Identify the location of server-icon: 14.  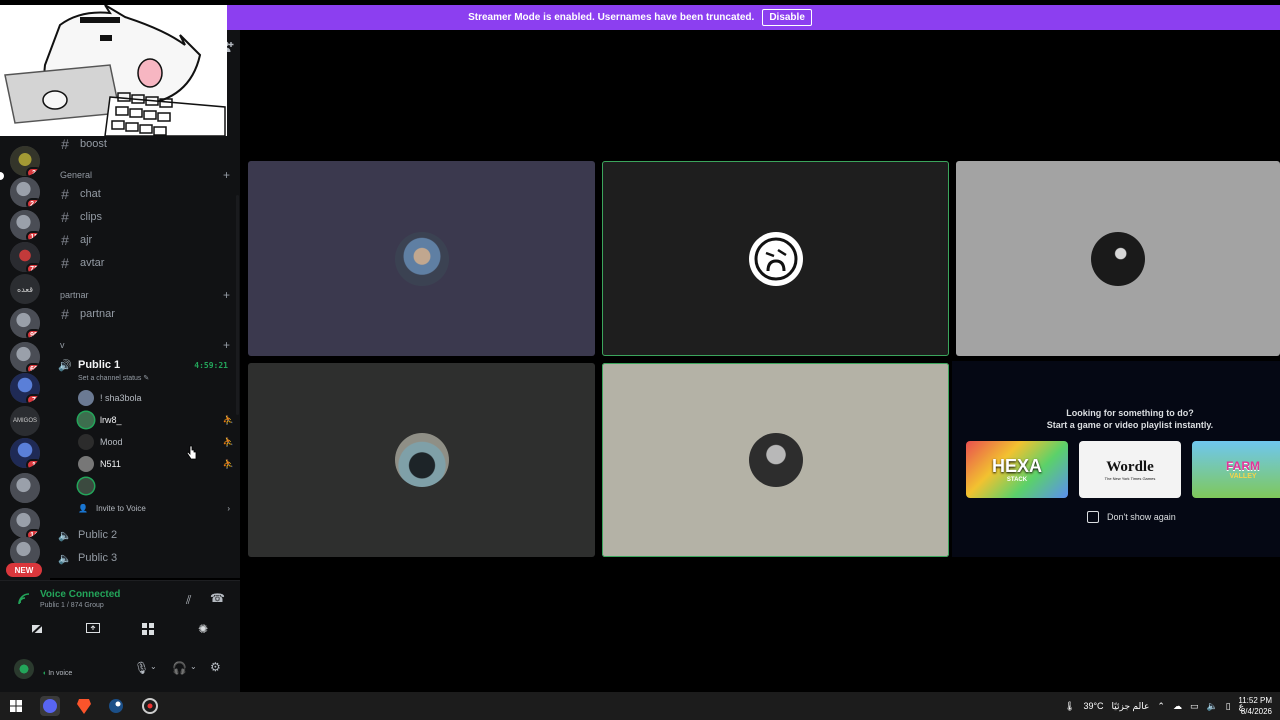
(25, 523).